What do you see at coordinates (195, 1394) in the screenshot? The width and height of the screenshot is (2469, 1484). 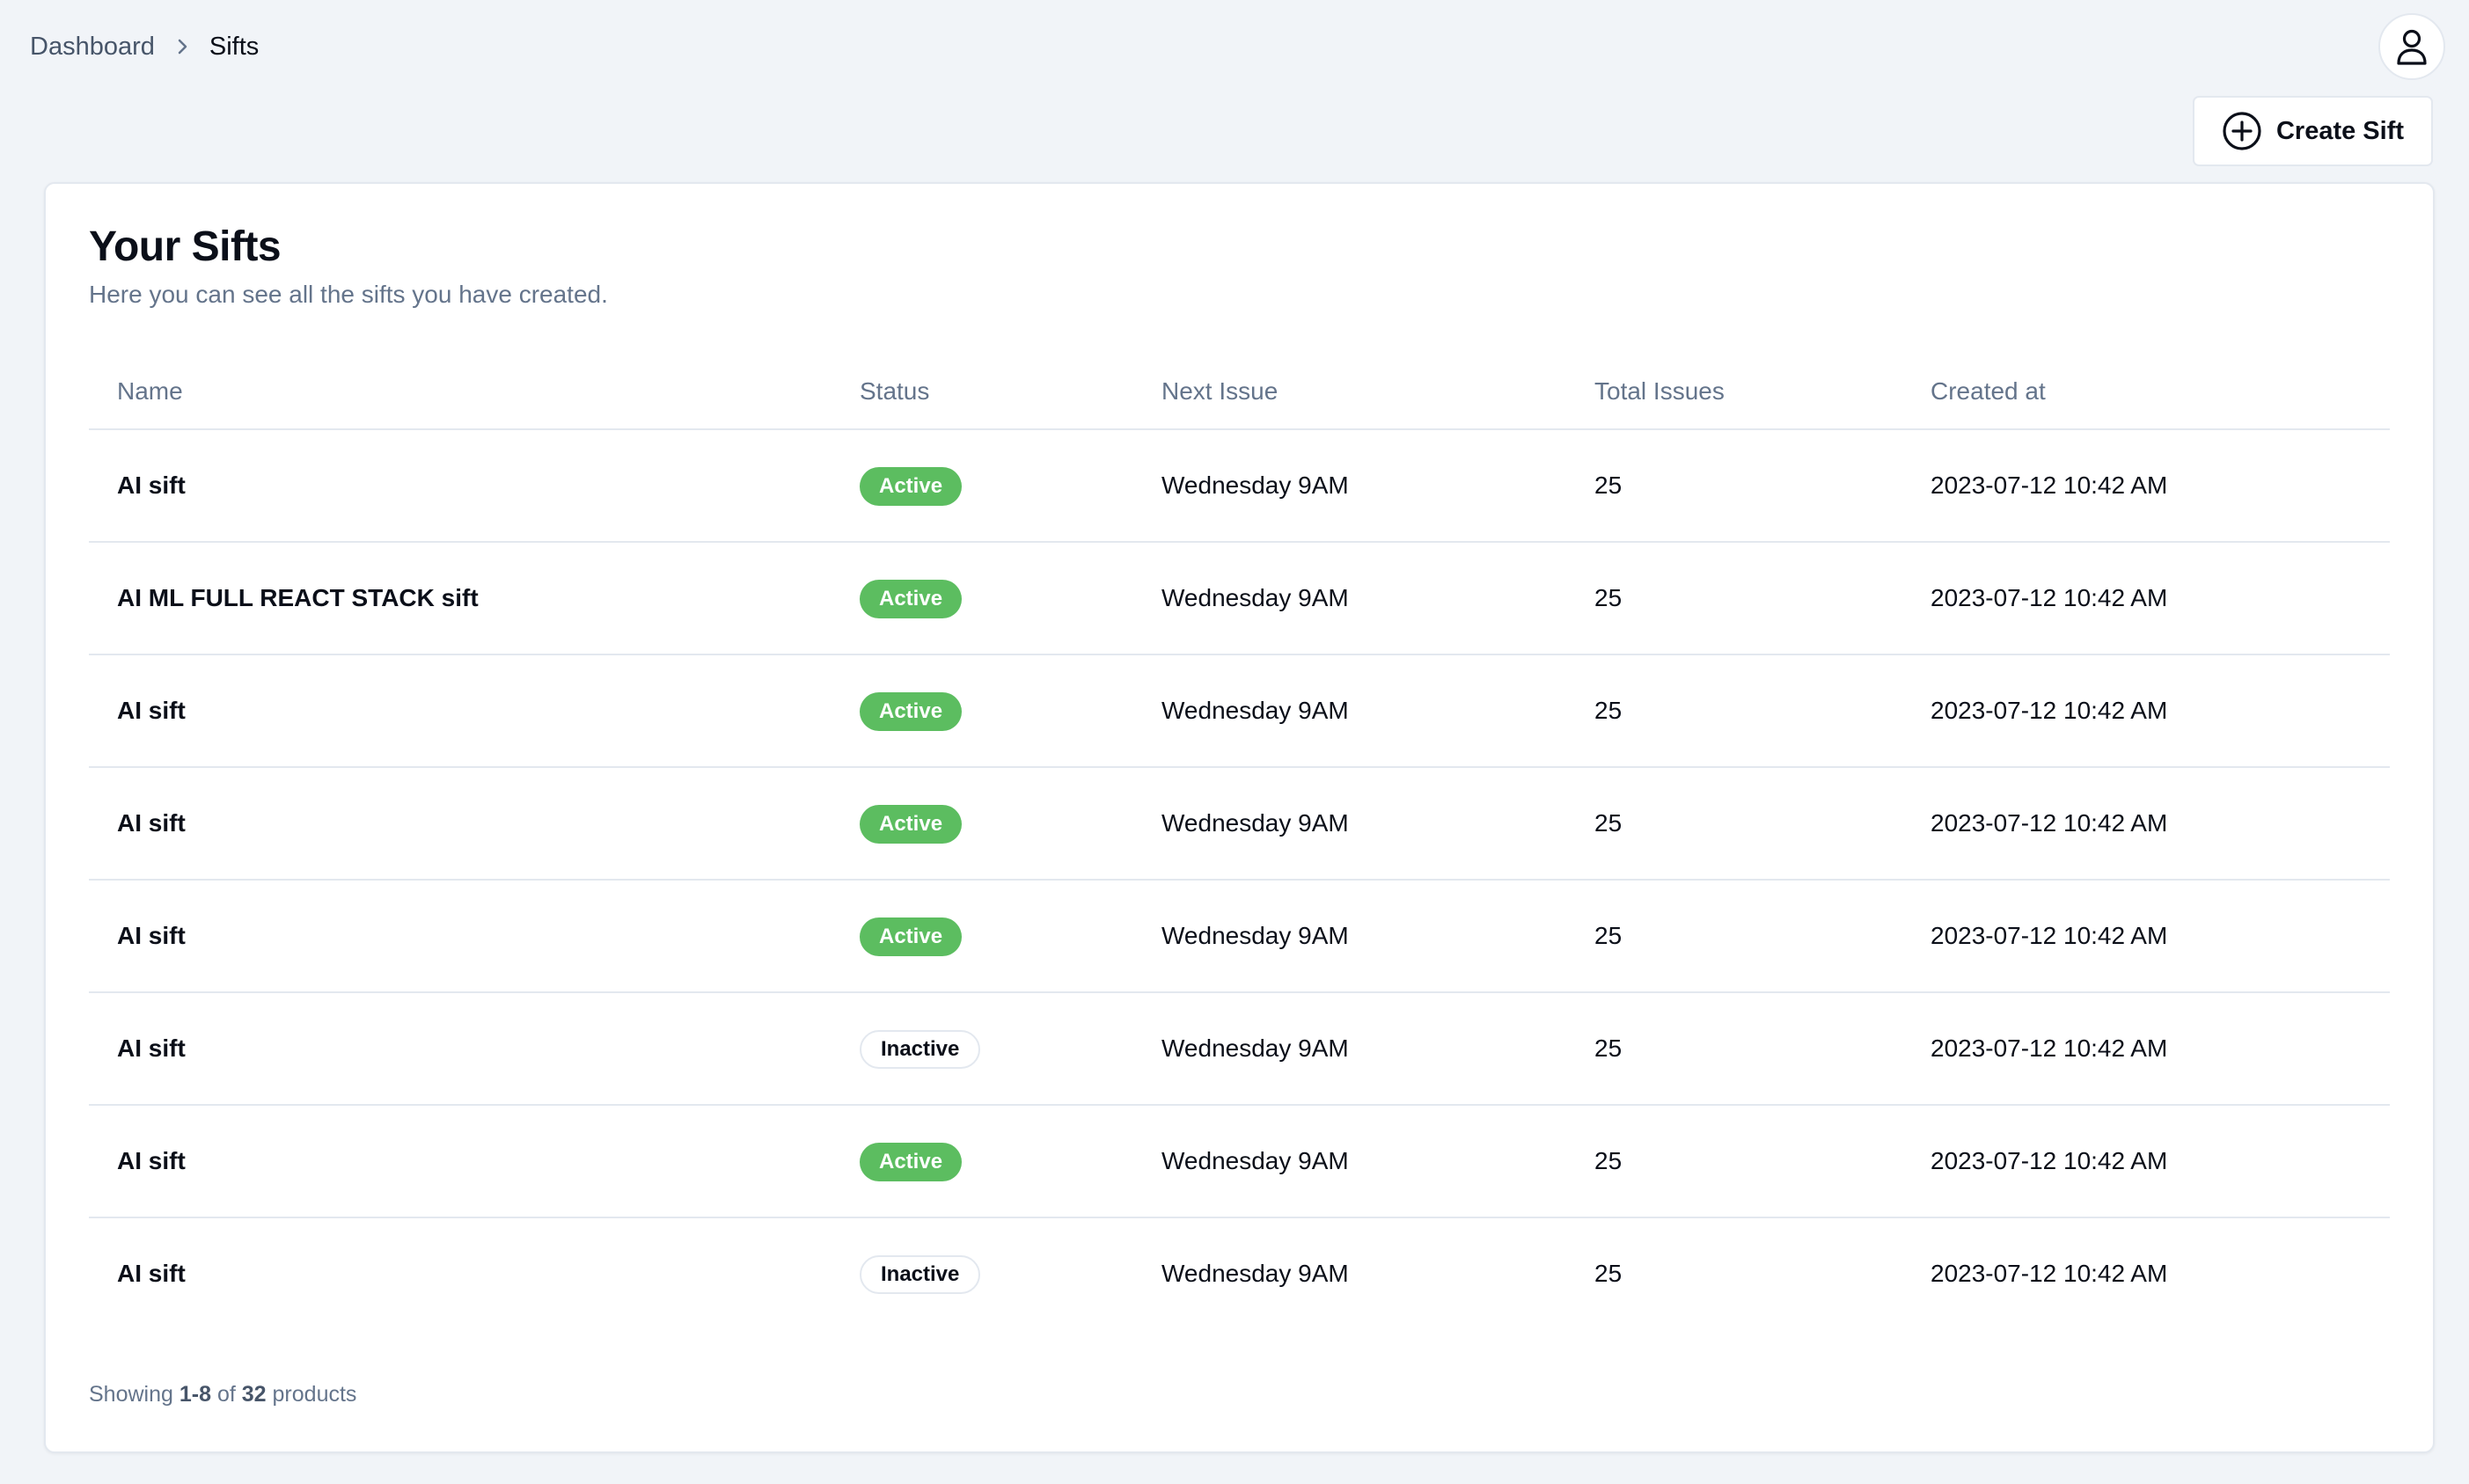 I see `pagination-range: 1-8` at bounding box center [195, 1394].